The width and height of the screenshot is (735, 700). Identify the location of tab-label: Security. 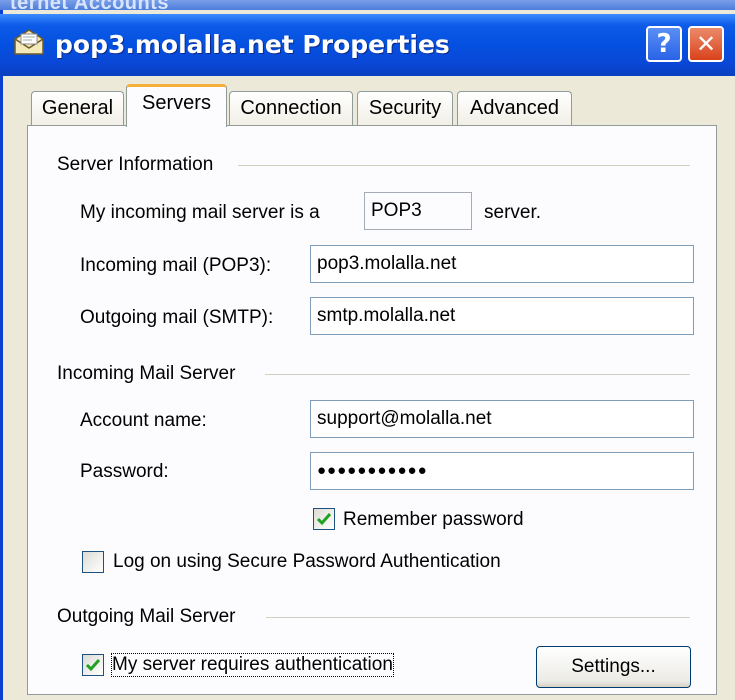
(405, 108).